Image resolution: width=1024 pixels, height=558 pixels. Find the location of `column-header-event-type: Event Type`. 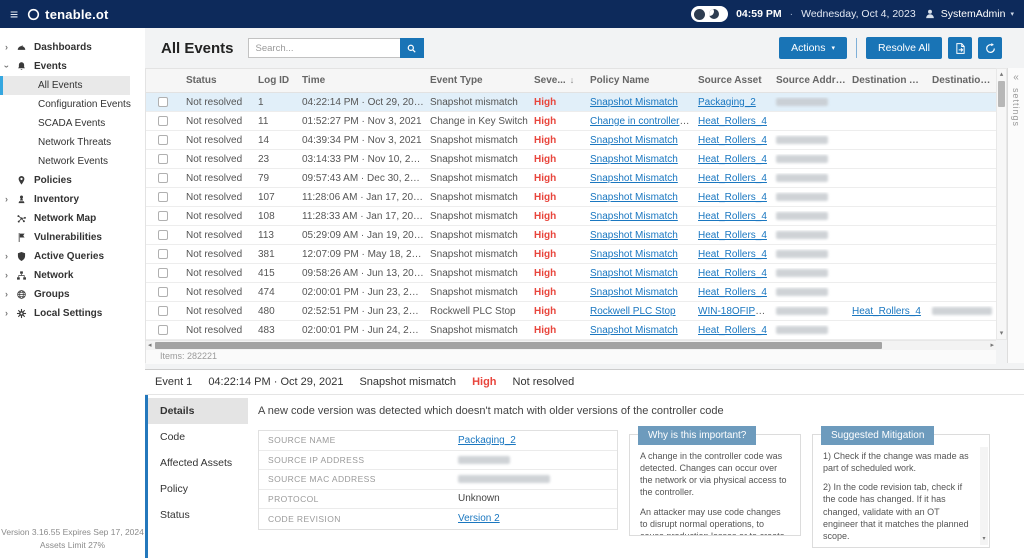

column-header-event-type: Event Type is located at coordinates (476, 80).